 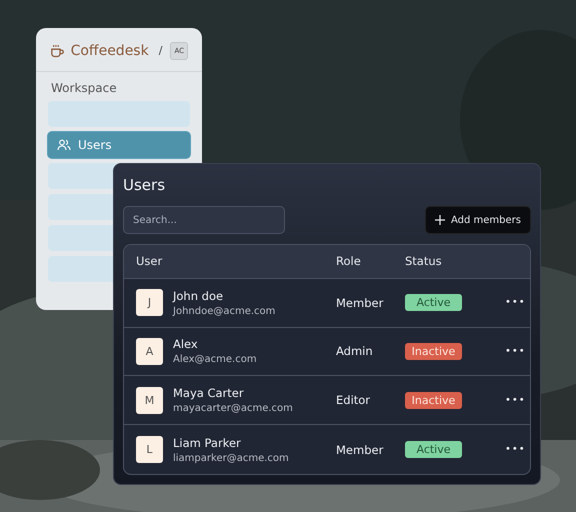 I want to click on user-name: Alex, so click(x=186, y=344).